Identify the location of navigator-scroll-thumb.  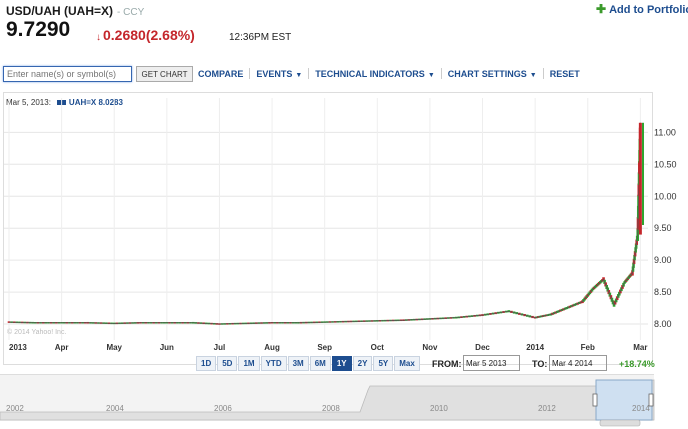
(620, 423).